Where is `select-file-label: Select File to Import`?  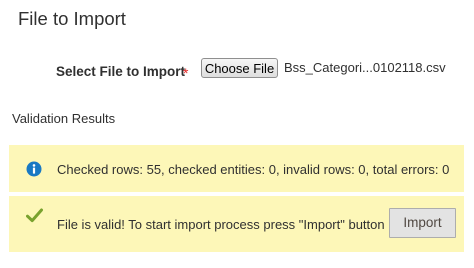 select-file-label: Select File to Import is located at coordinates (121, 71).